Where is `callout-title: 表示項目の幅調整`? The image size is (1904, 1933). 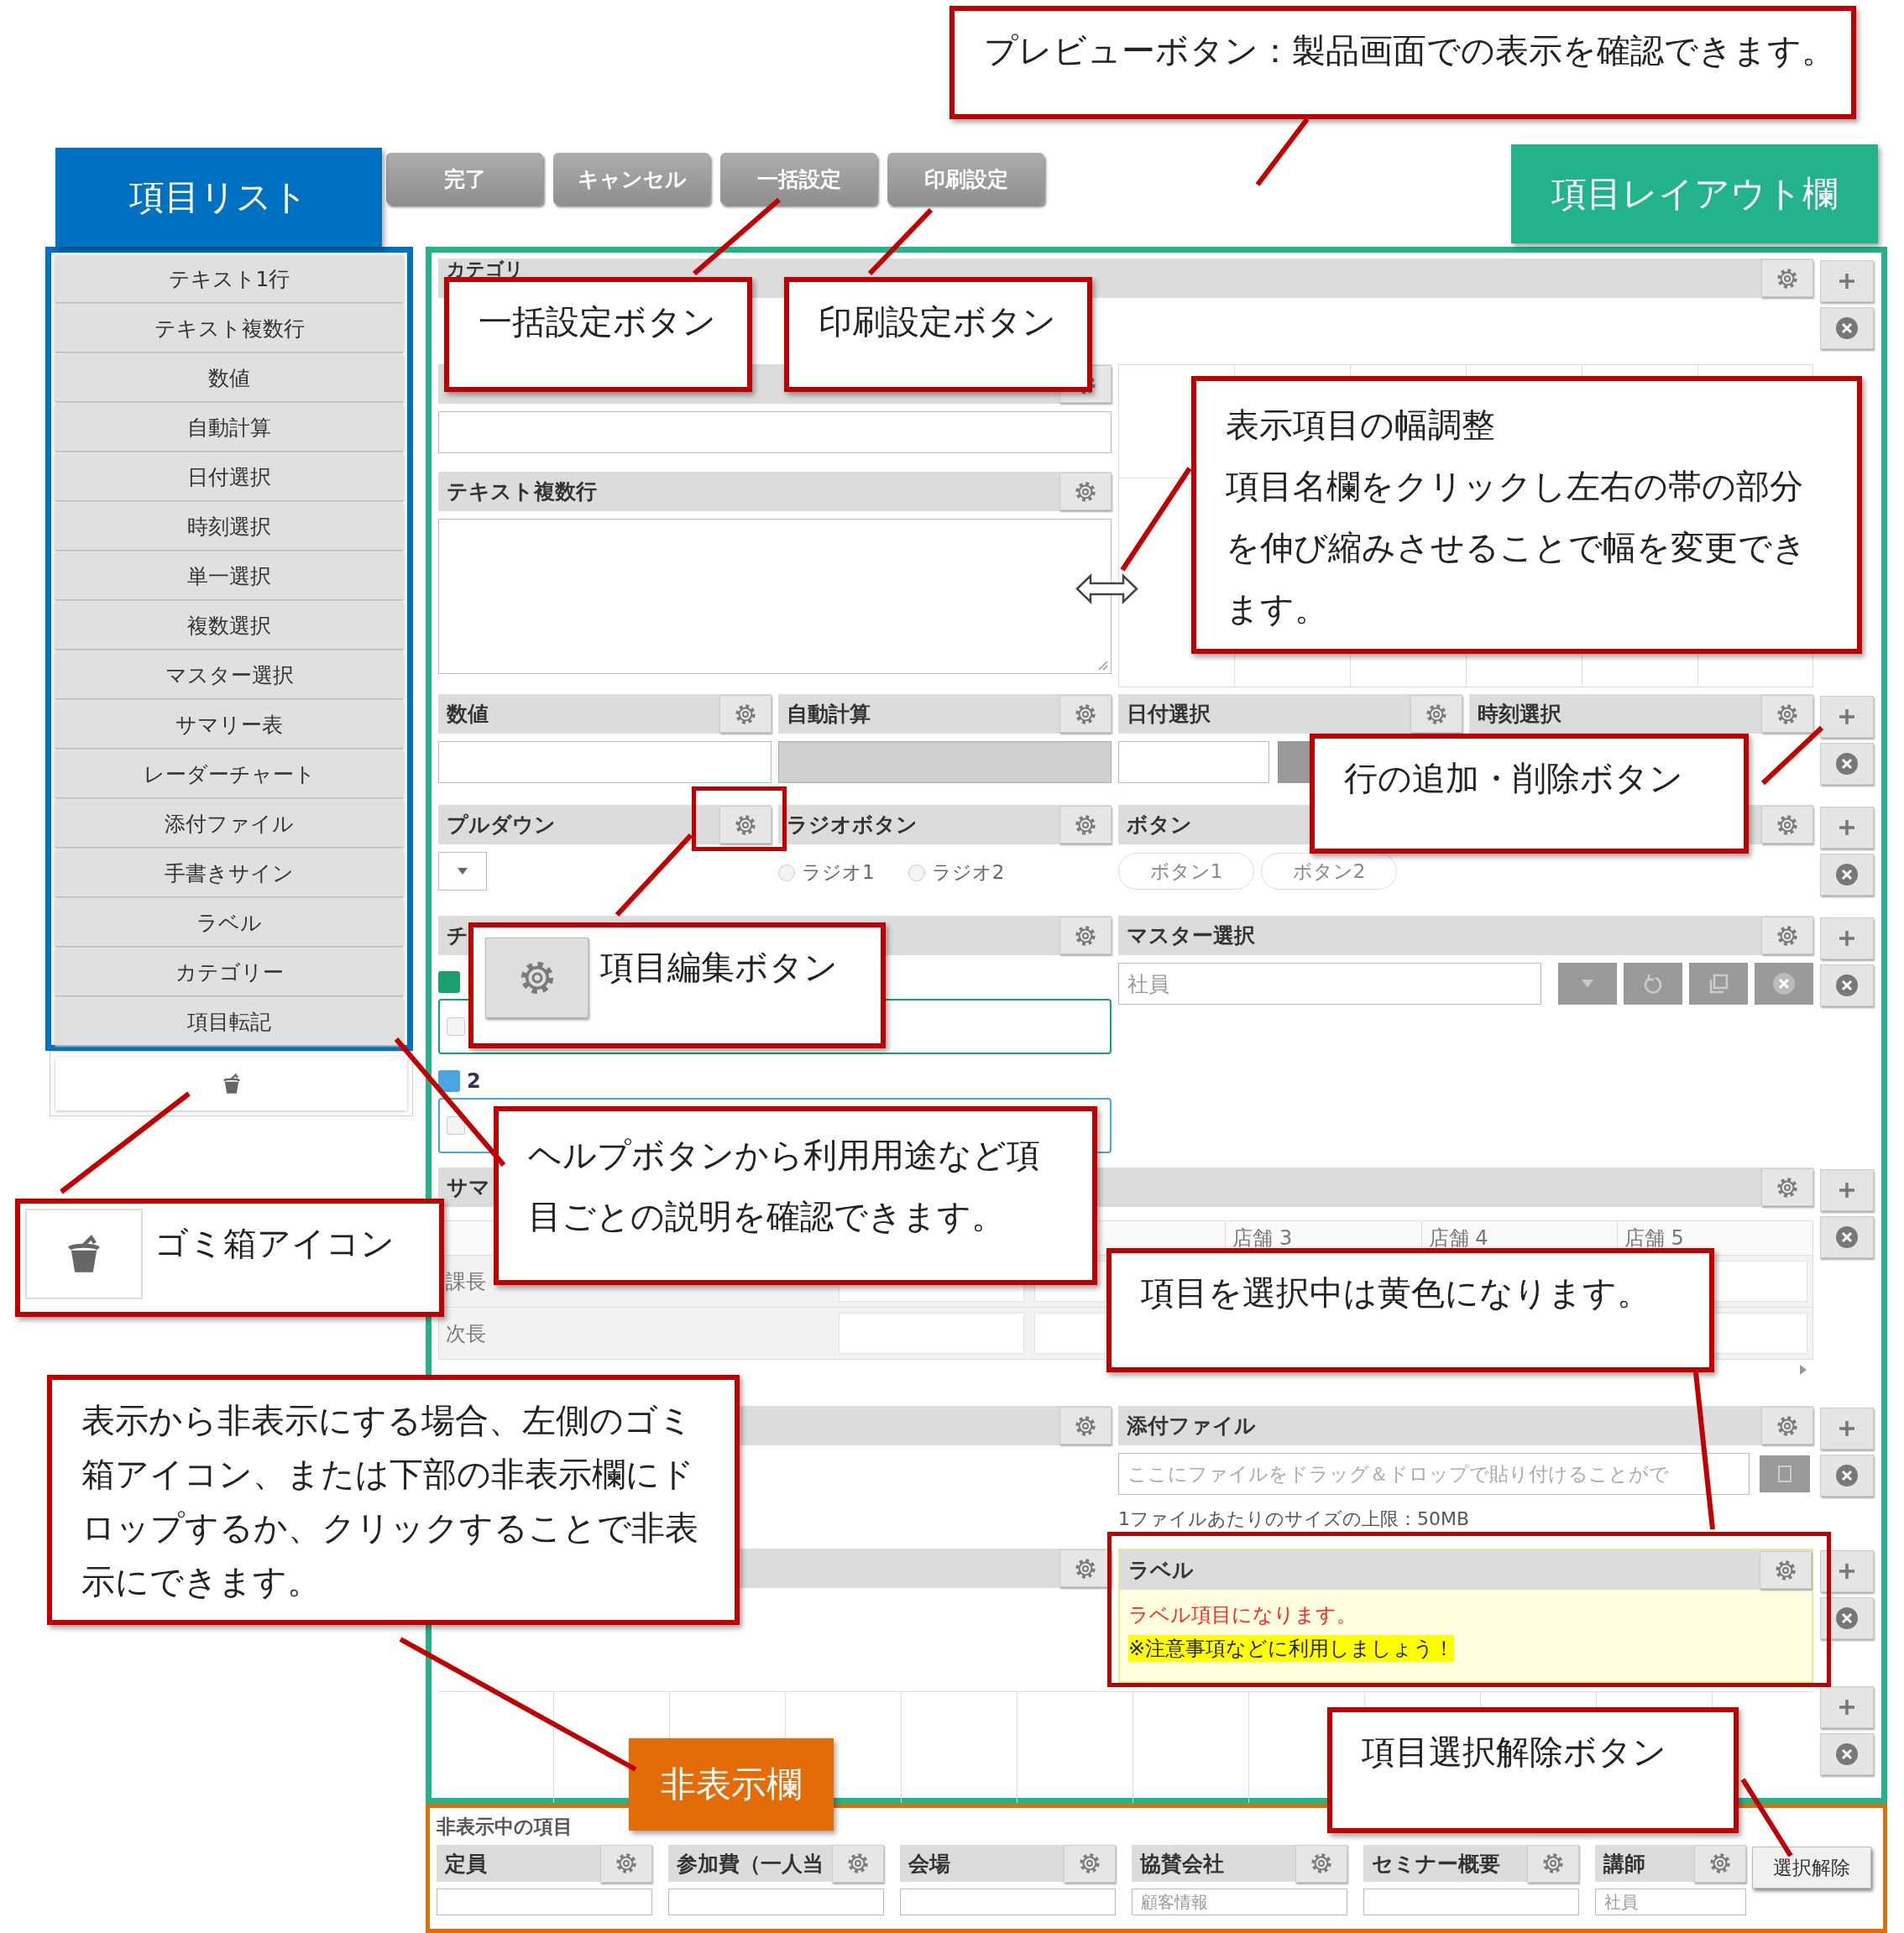 callout-title: 表示項目の幅調整 is located at coordinates (1361, 425).